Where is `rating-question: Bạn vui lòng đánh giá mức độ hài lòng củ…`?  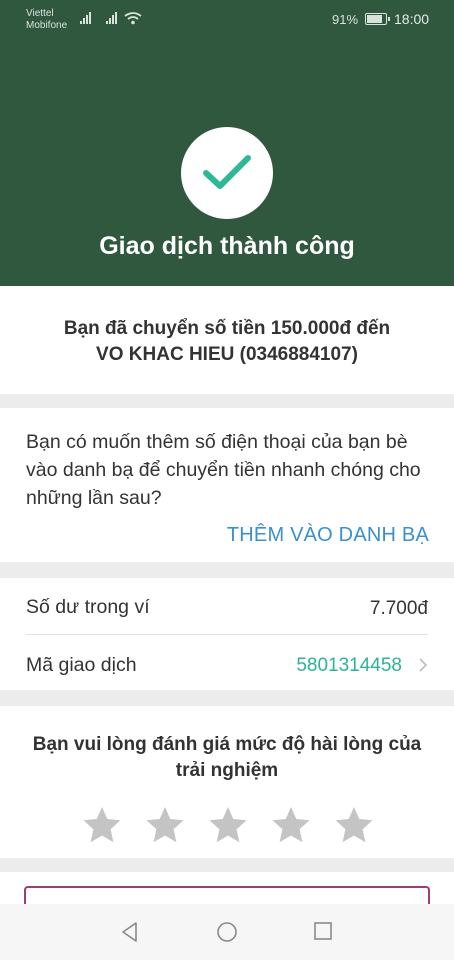 rating-question: Bạn vui lòng đánh giá mức độ hài lòng củ… is located at coordinates (227, 757).